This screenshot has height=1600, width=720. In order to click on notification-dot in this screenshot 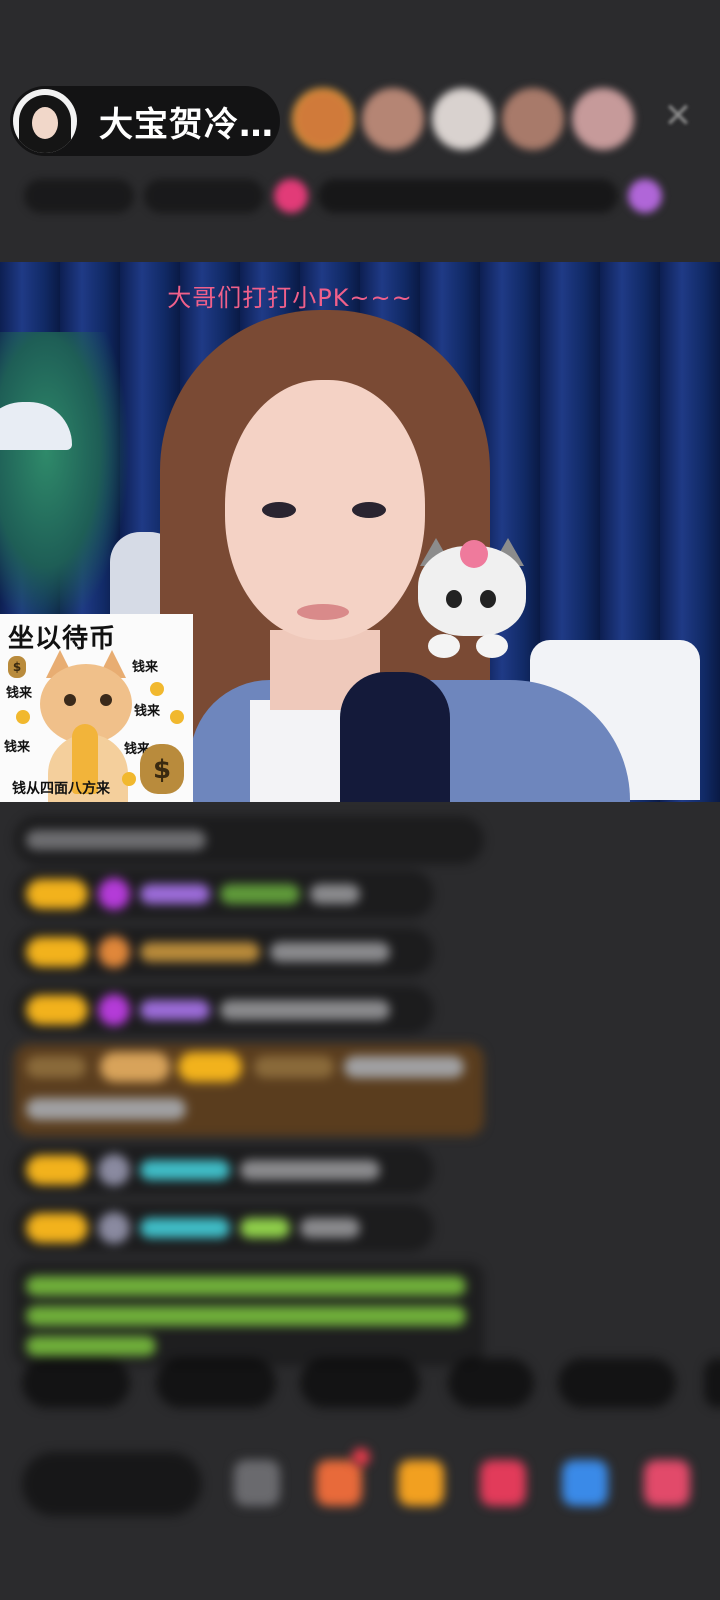, I will do `click(361, 1457)`.